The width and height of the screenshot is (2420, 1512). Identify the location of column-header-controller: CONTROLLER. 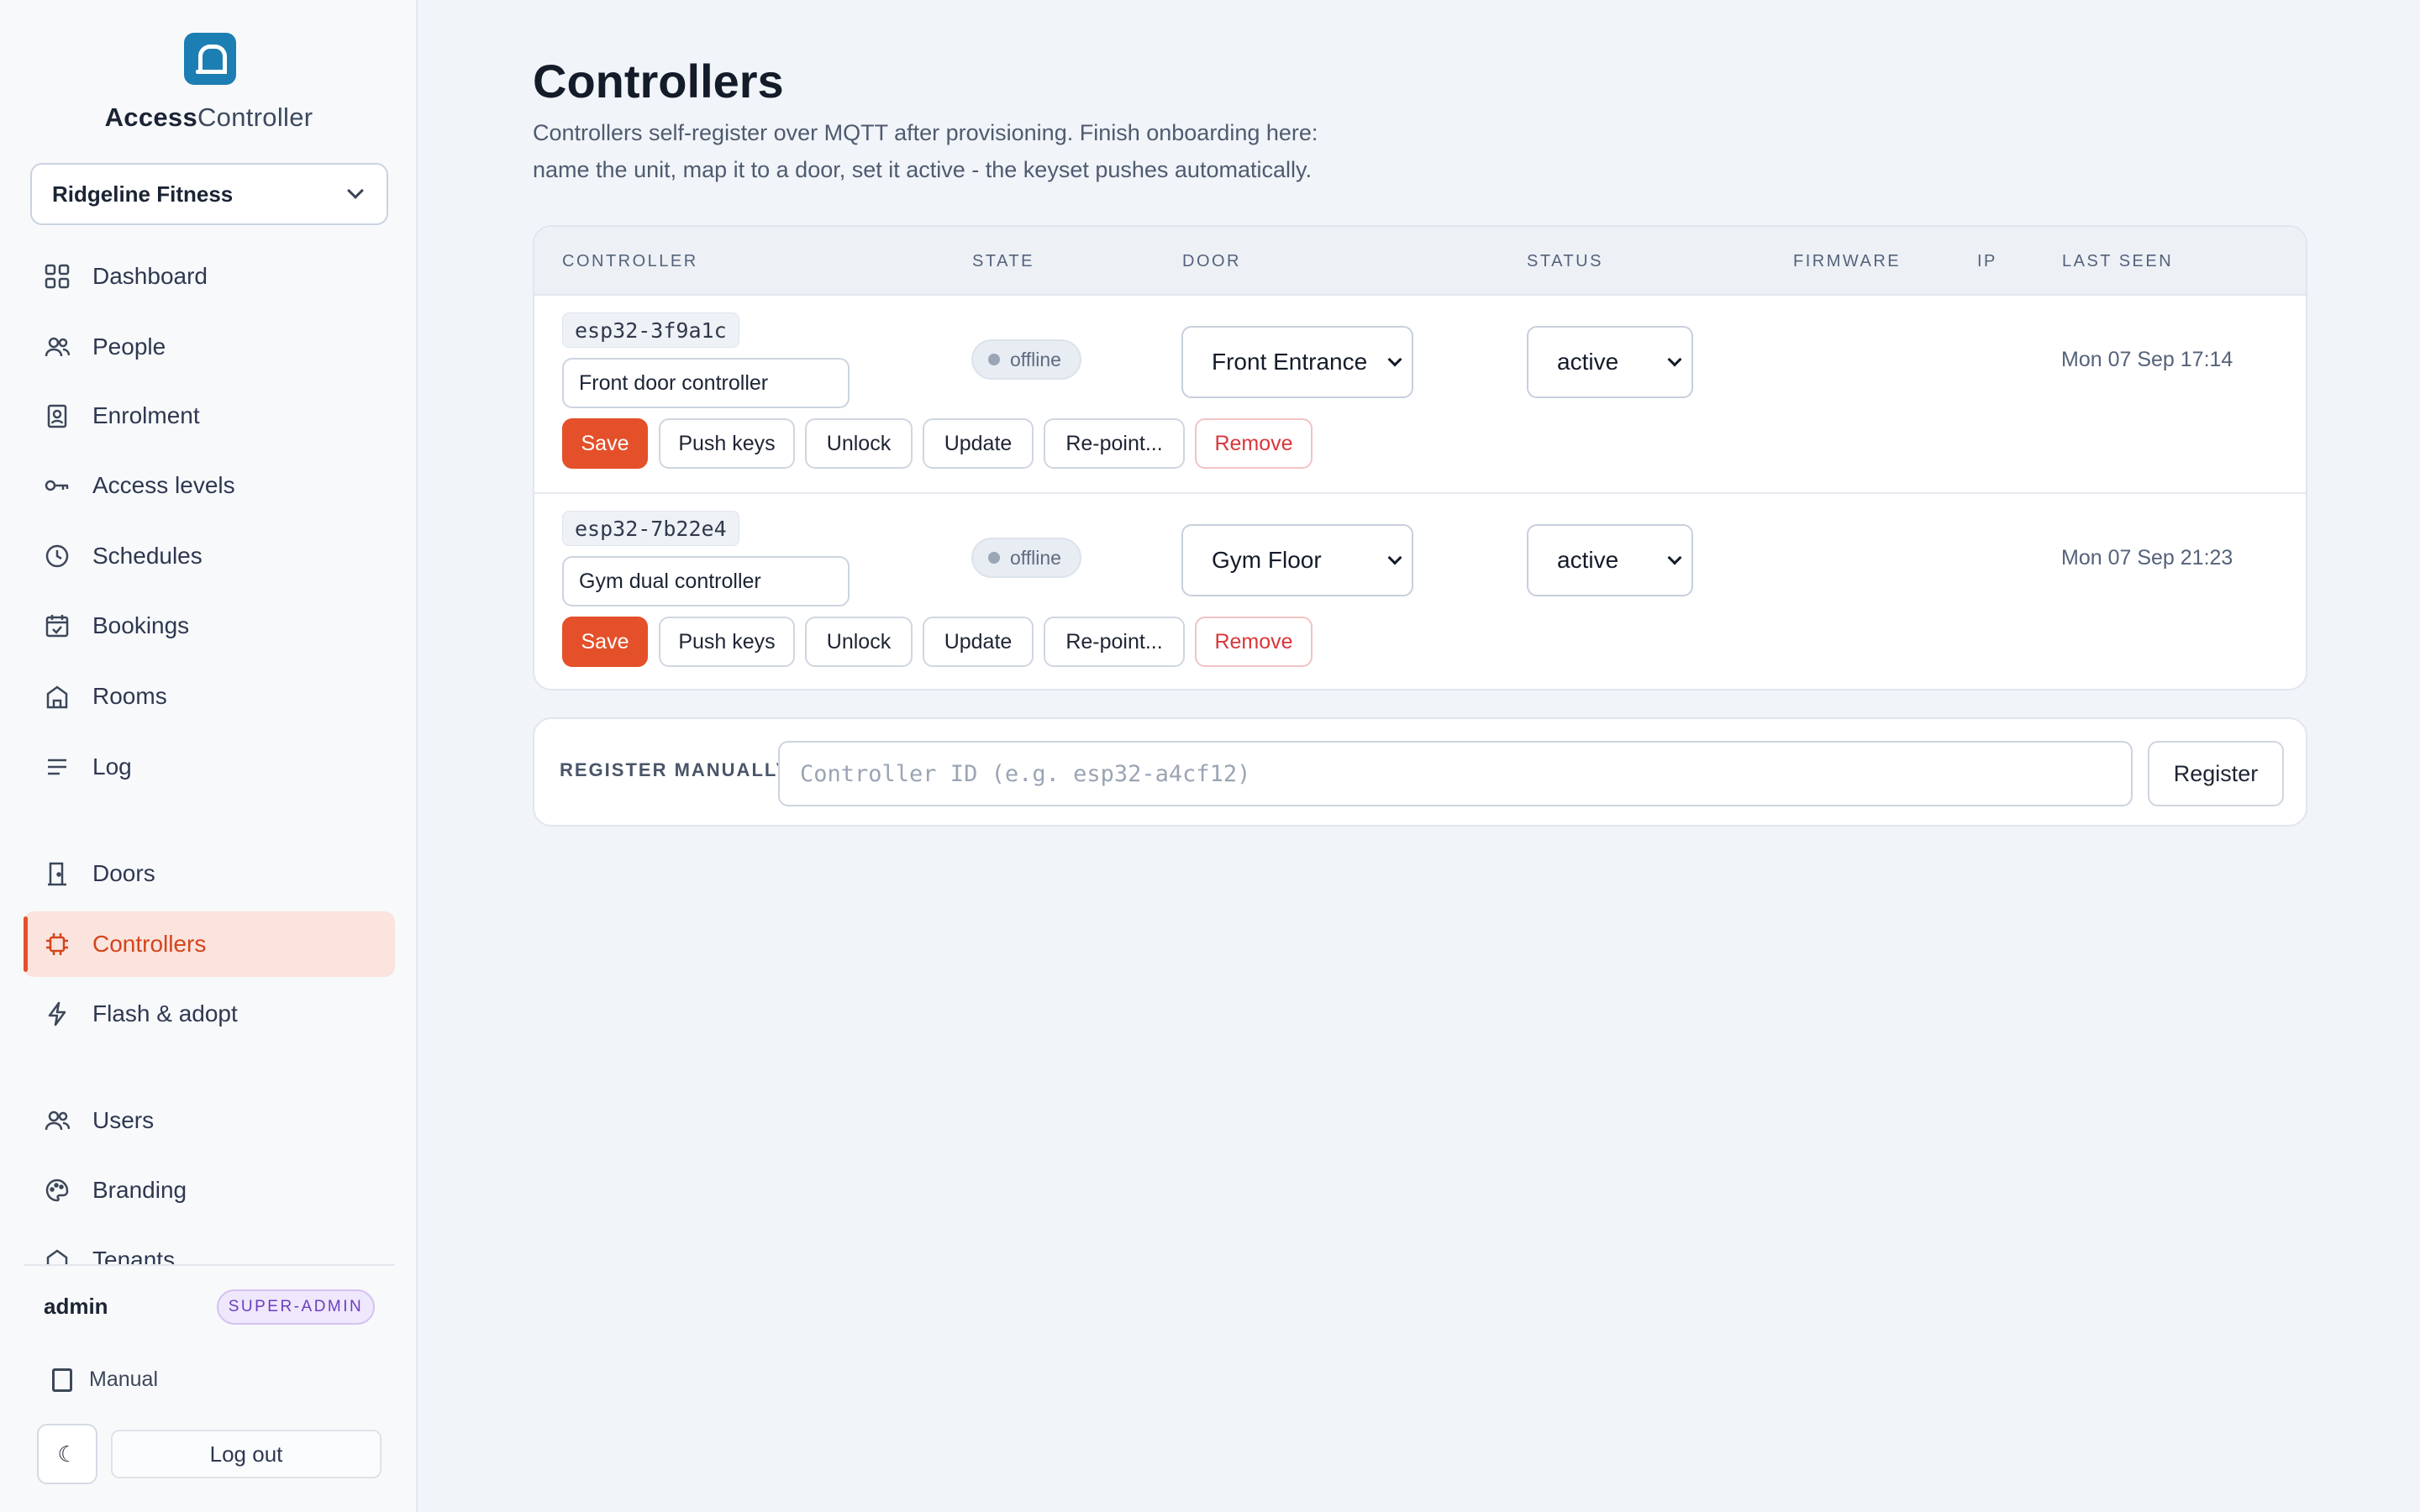
(630, 261).